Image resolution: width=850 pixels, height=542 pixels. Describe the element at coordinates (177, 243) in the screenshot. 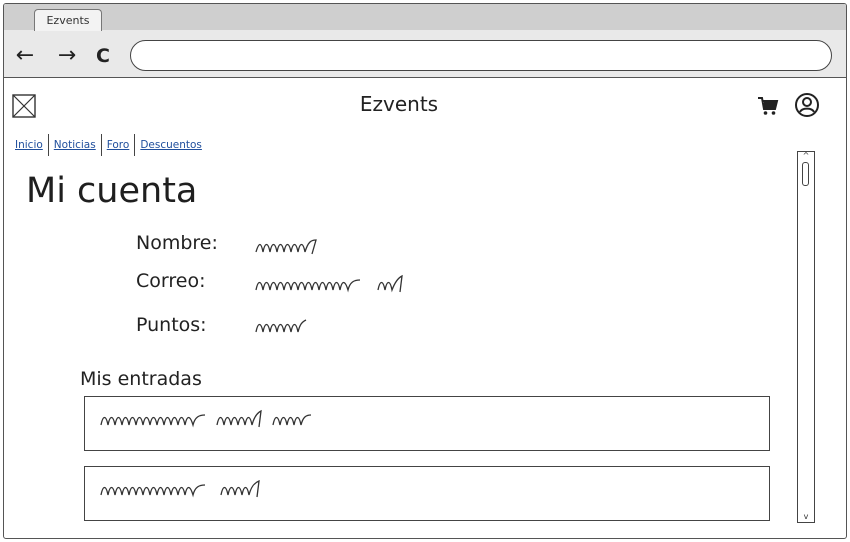

I see `name-label: Nombre:` at that location.